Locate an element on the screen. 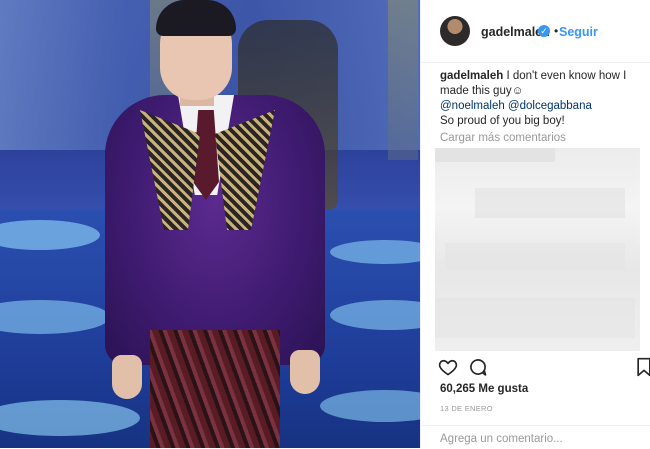 The height and width of the screenshot is (449, 650). verified-badge-icon: ✓ is located at coordinates (544, 31).